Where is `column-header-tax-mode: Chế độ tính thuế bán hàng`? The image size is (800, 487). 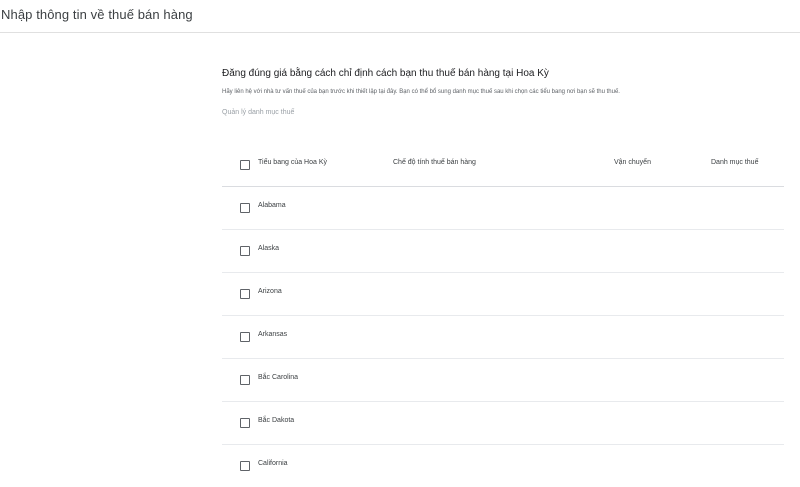 column-header-tax-mode: Chế độ tính thuế bán hàng is located at coordinates (434, 162).